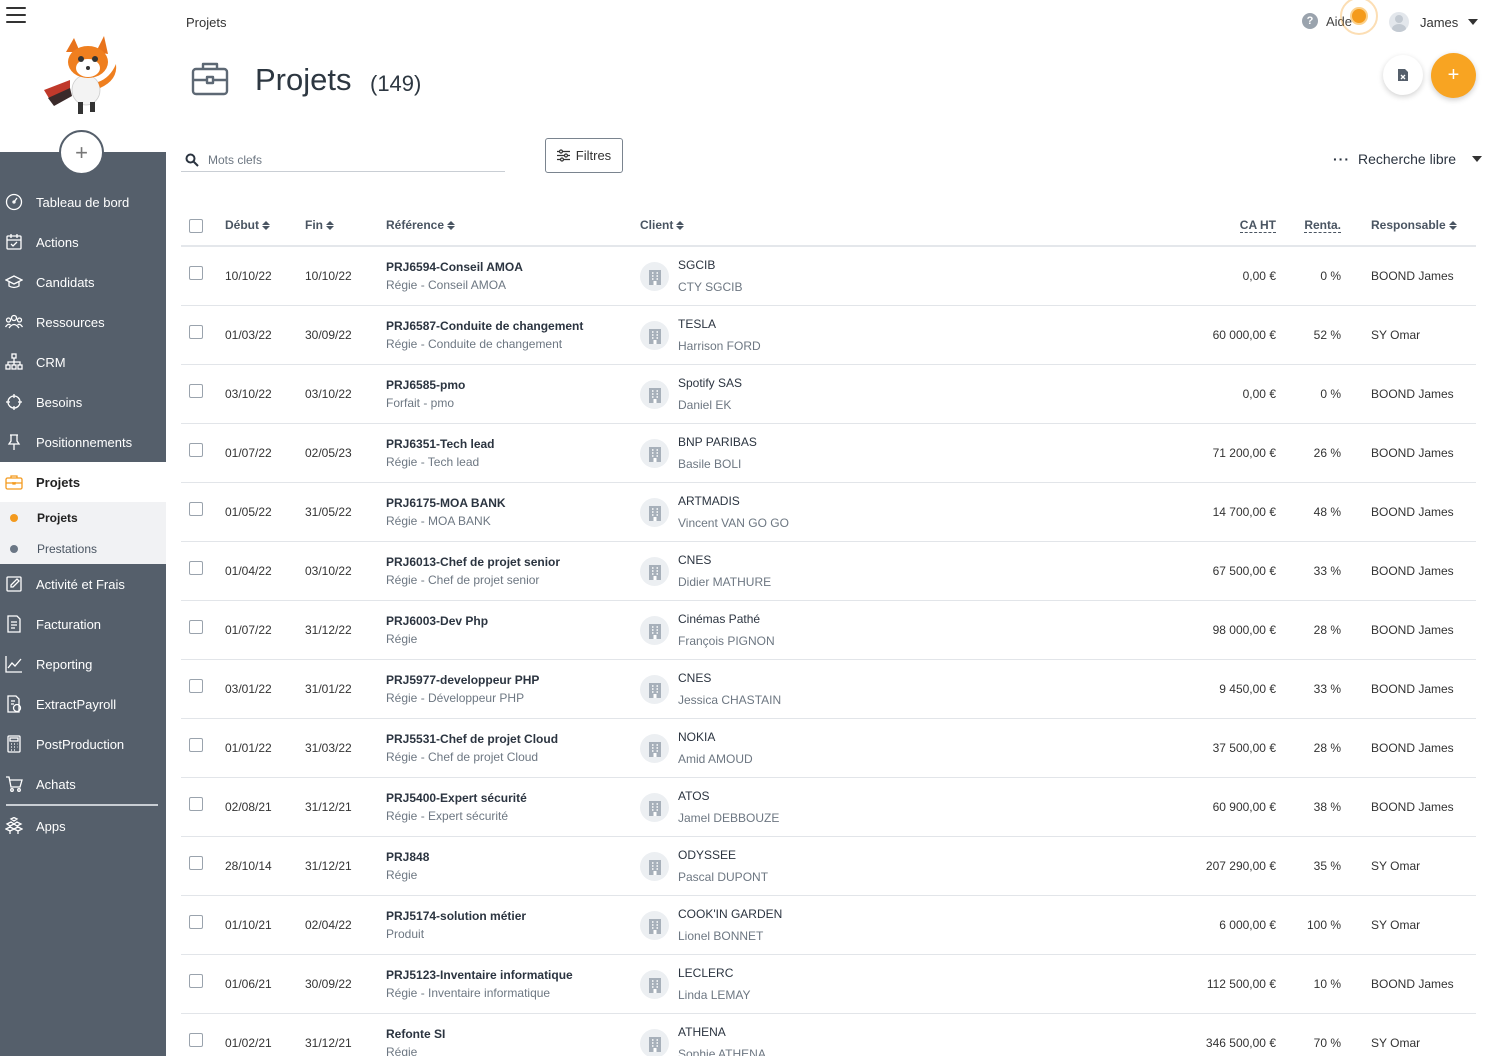 The image size is (1487, 1056). Describe the element at coordinates (719, 346) in the screenshot. I see `client-contact-link: Harrison FORD` at that location.